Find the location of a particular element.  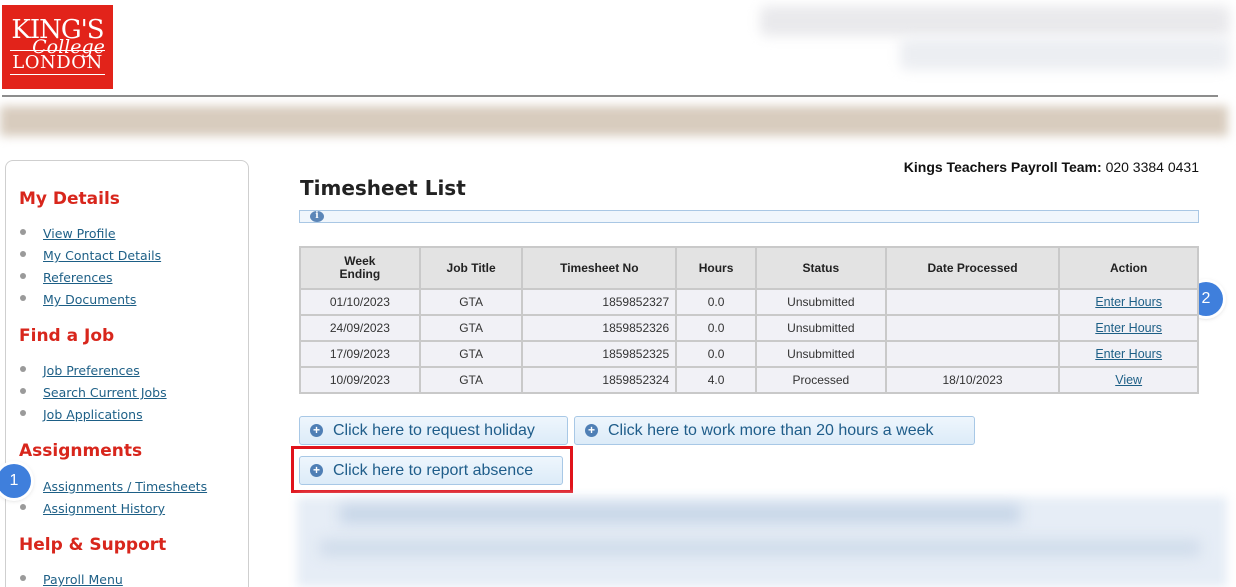

cell-timesheet-no: 1859852324 is located at coordinates (599, 380).